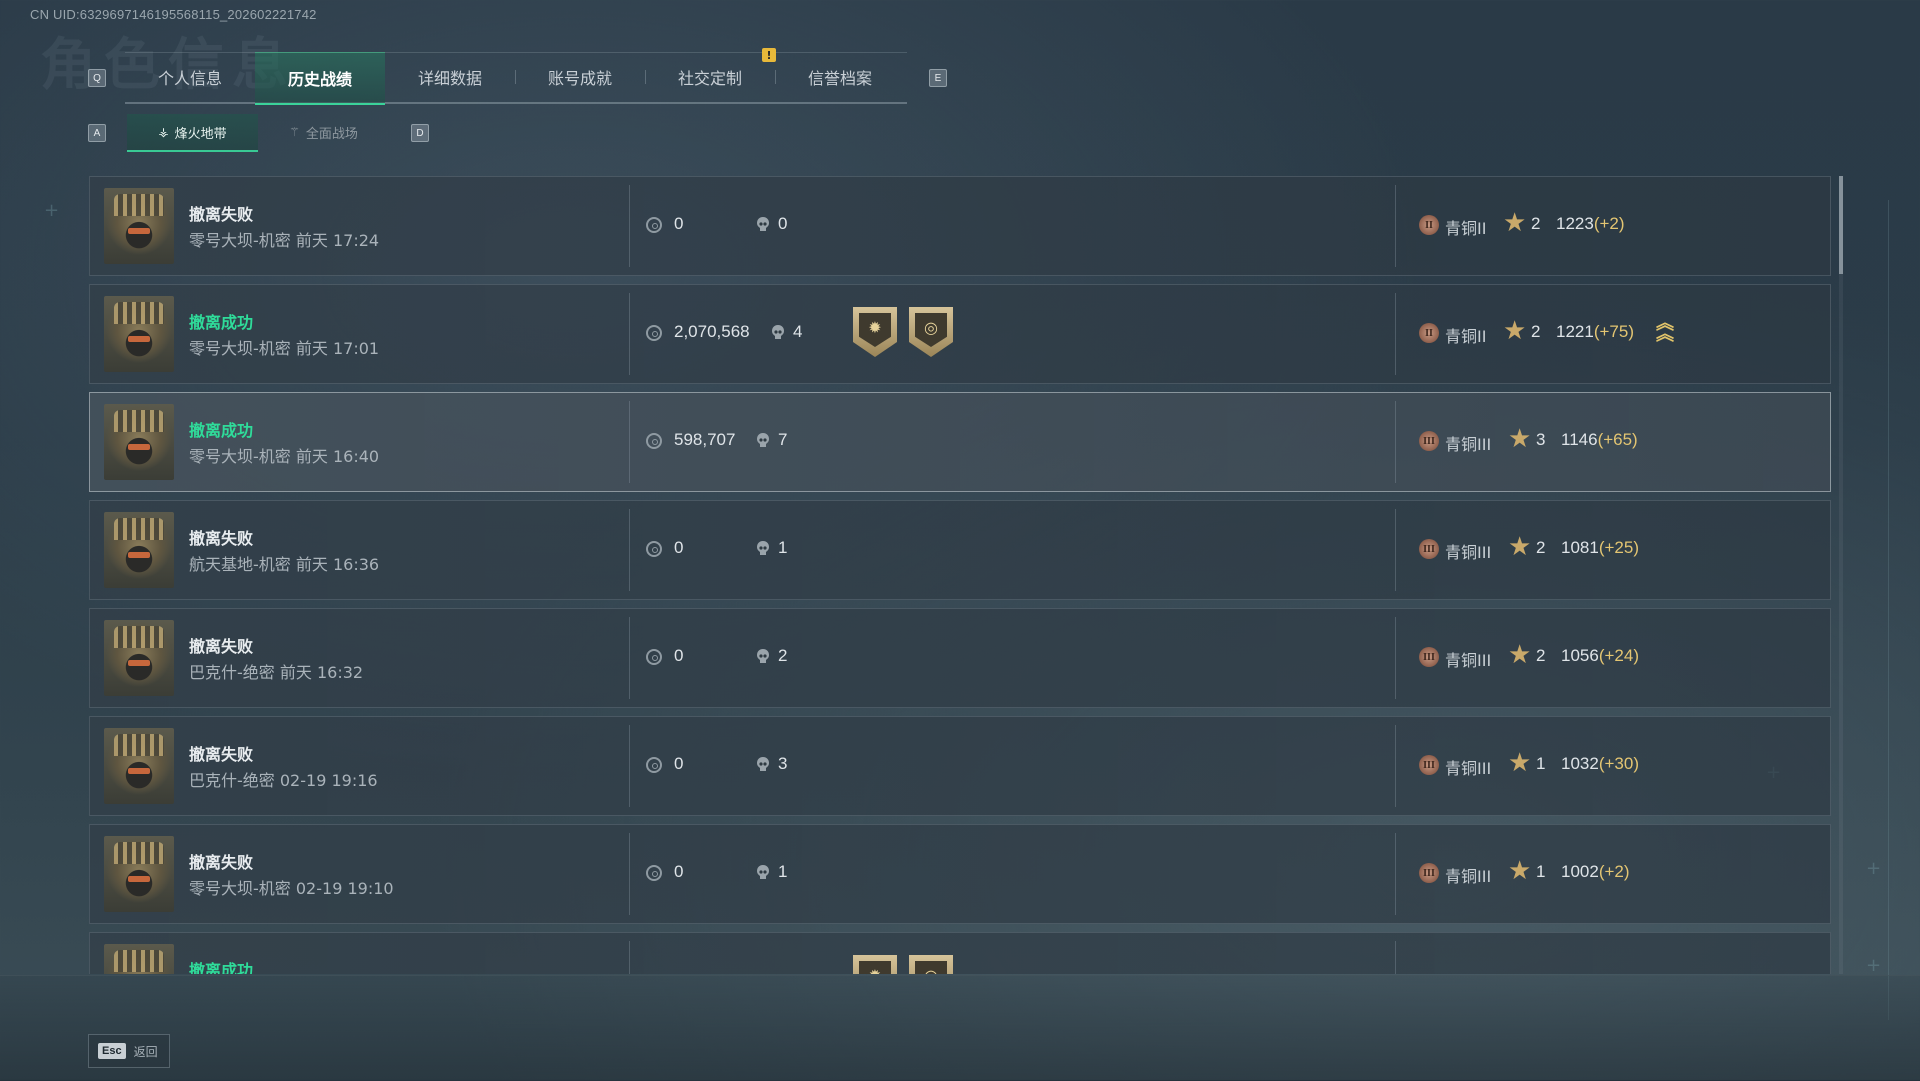  What do you see at coordinates (960, 953) in the screenshot?
I see `match-row: 撤离成功 ✹ ◎` at bounding box center [960, 953].